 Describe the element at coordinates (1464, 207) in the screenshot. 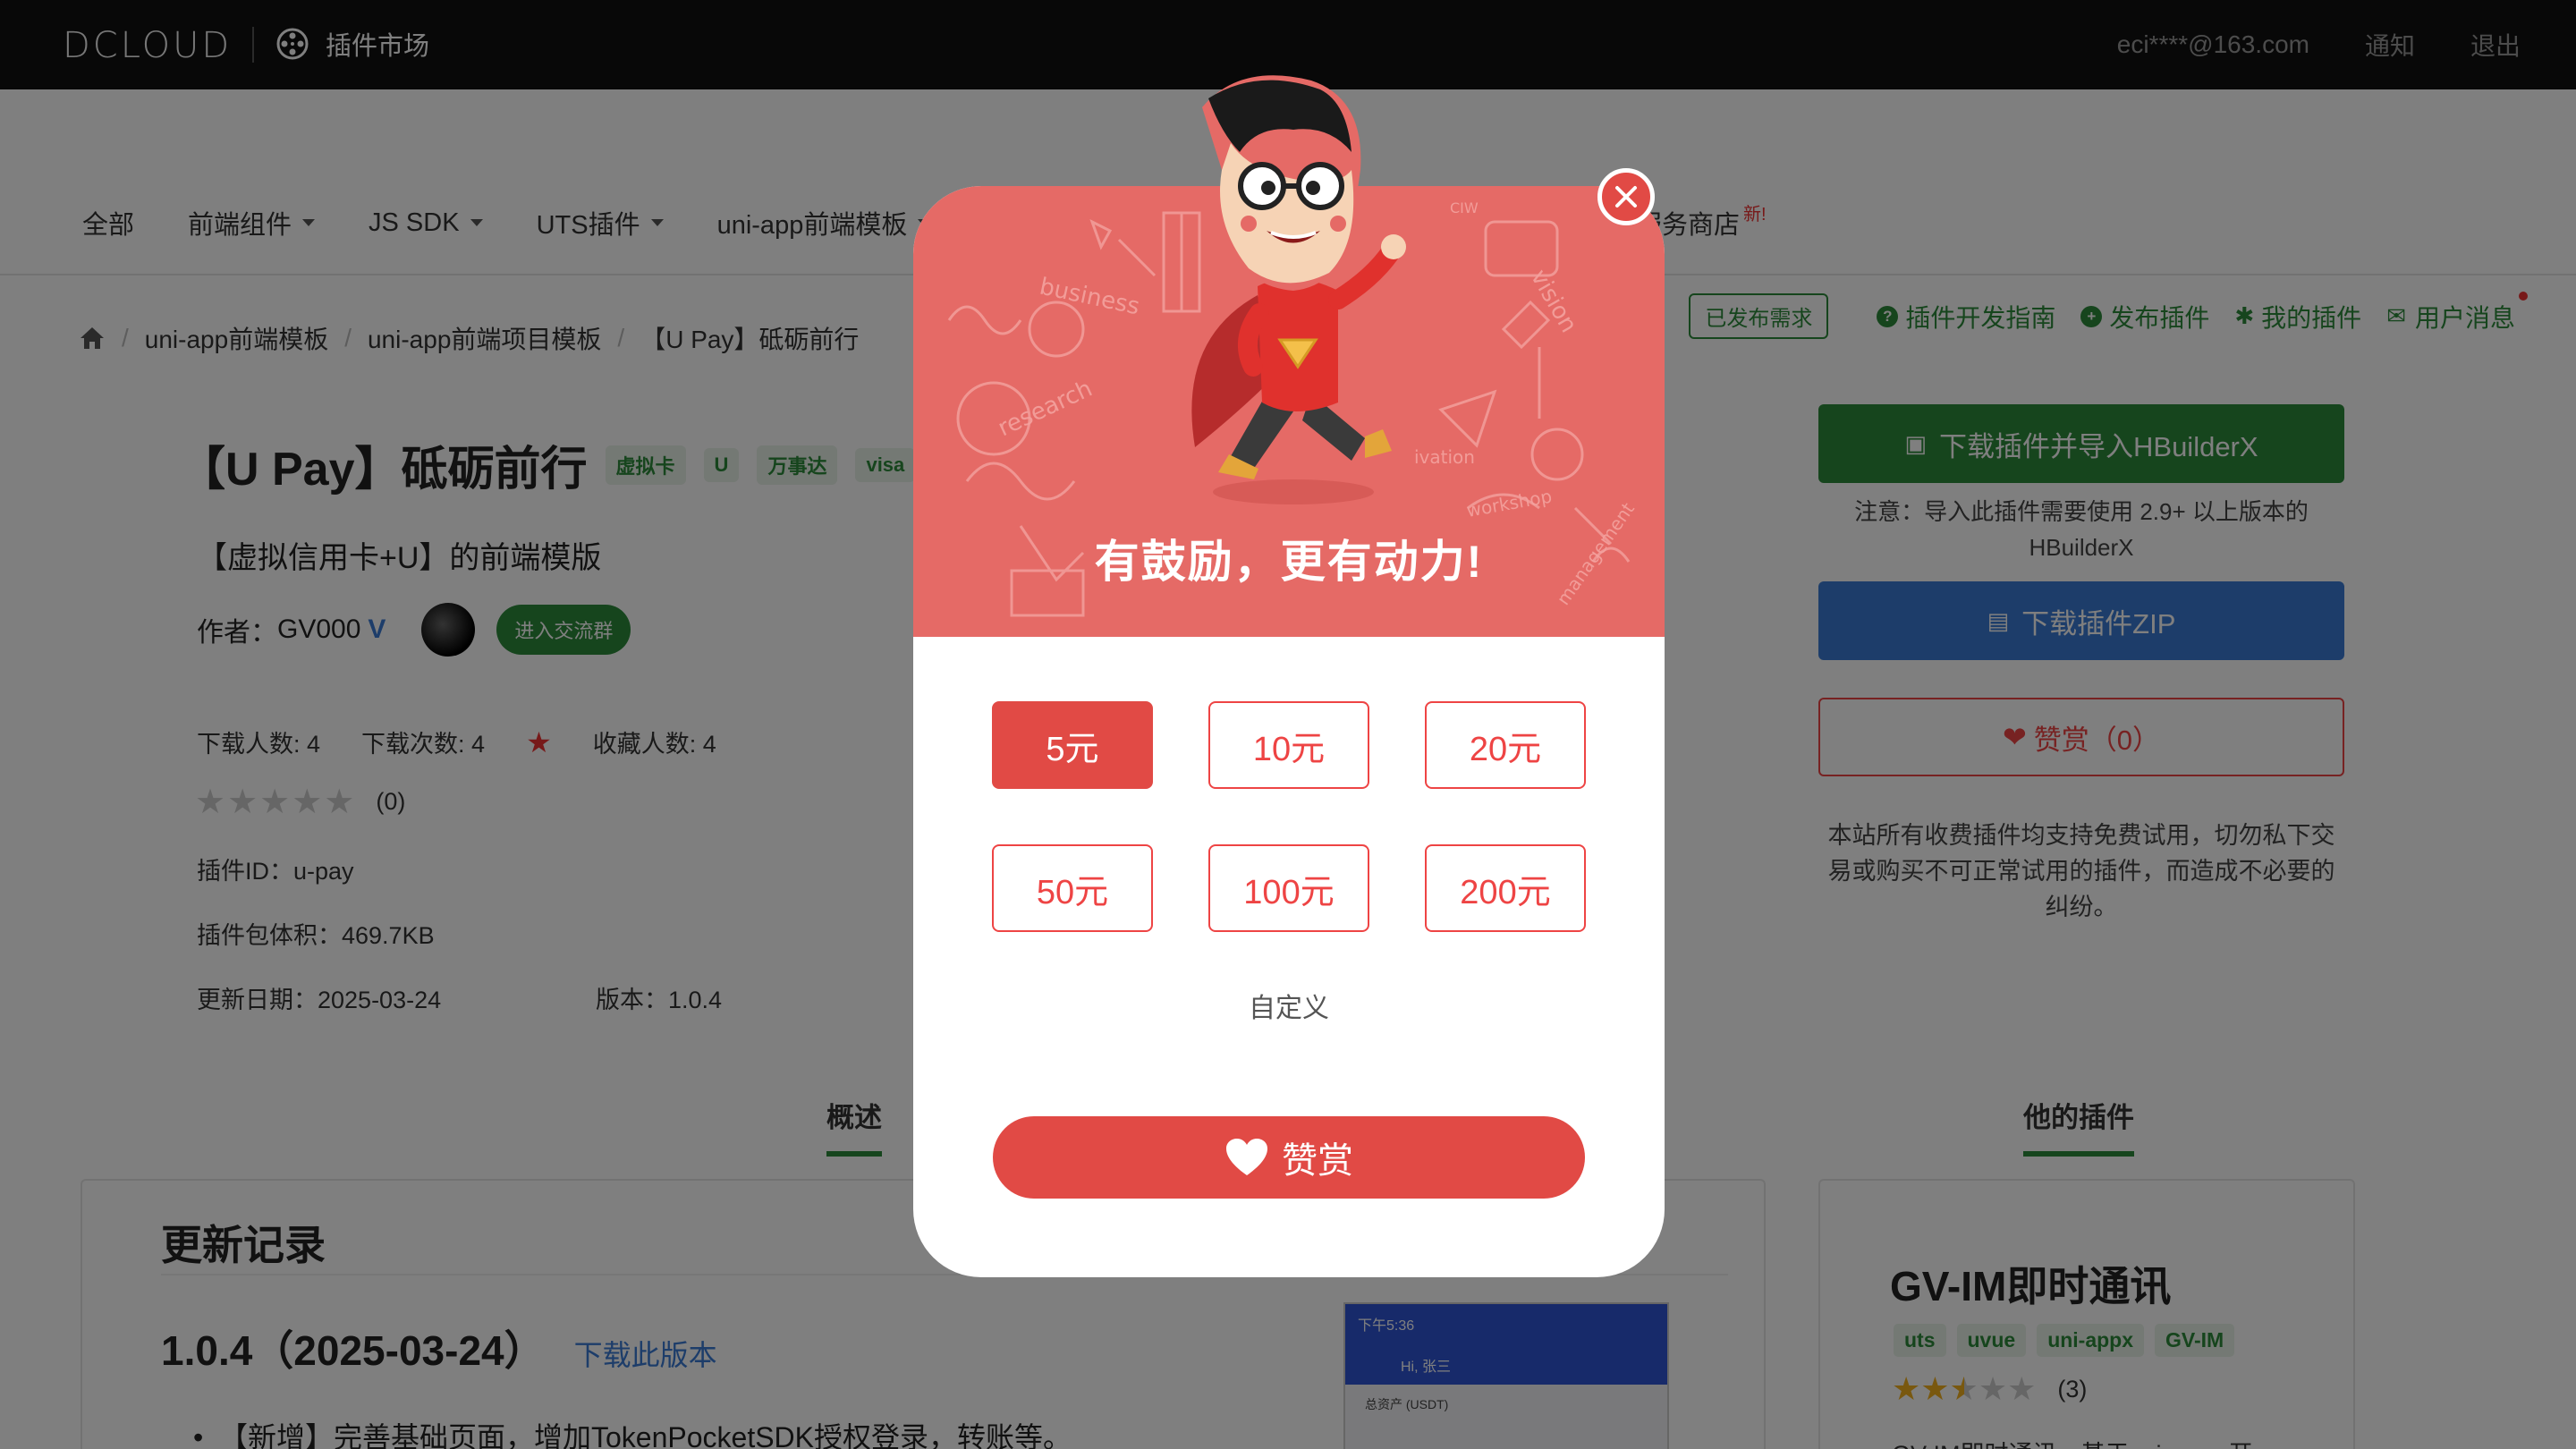

I see `doodle-word: CIW` at that location.